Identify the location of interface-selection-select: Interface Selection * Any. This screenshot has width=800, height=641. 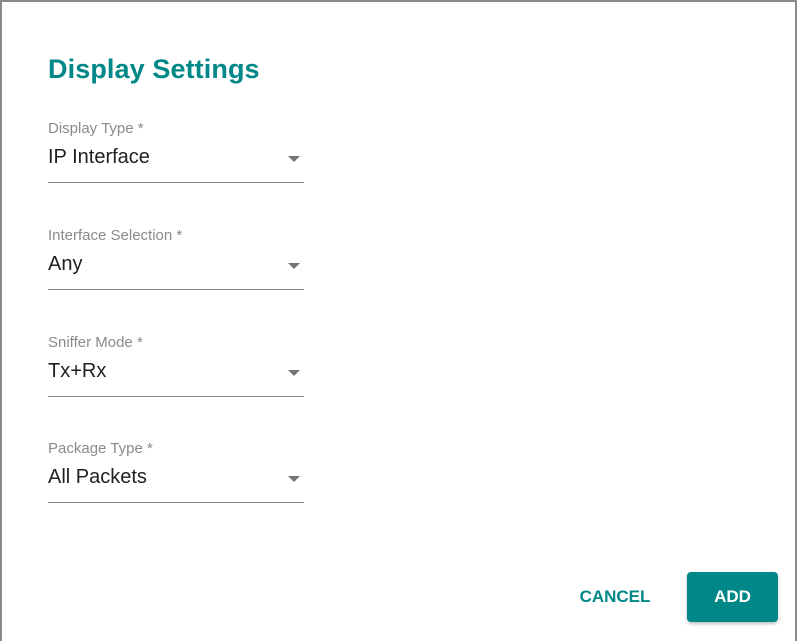
(176, 260).